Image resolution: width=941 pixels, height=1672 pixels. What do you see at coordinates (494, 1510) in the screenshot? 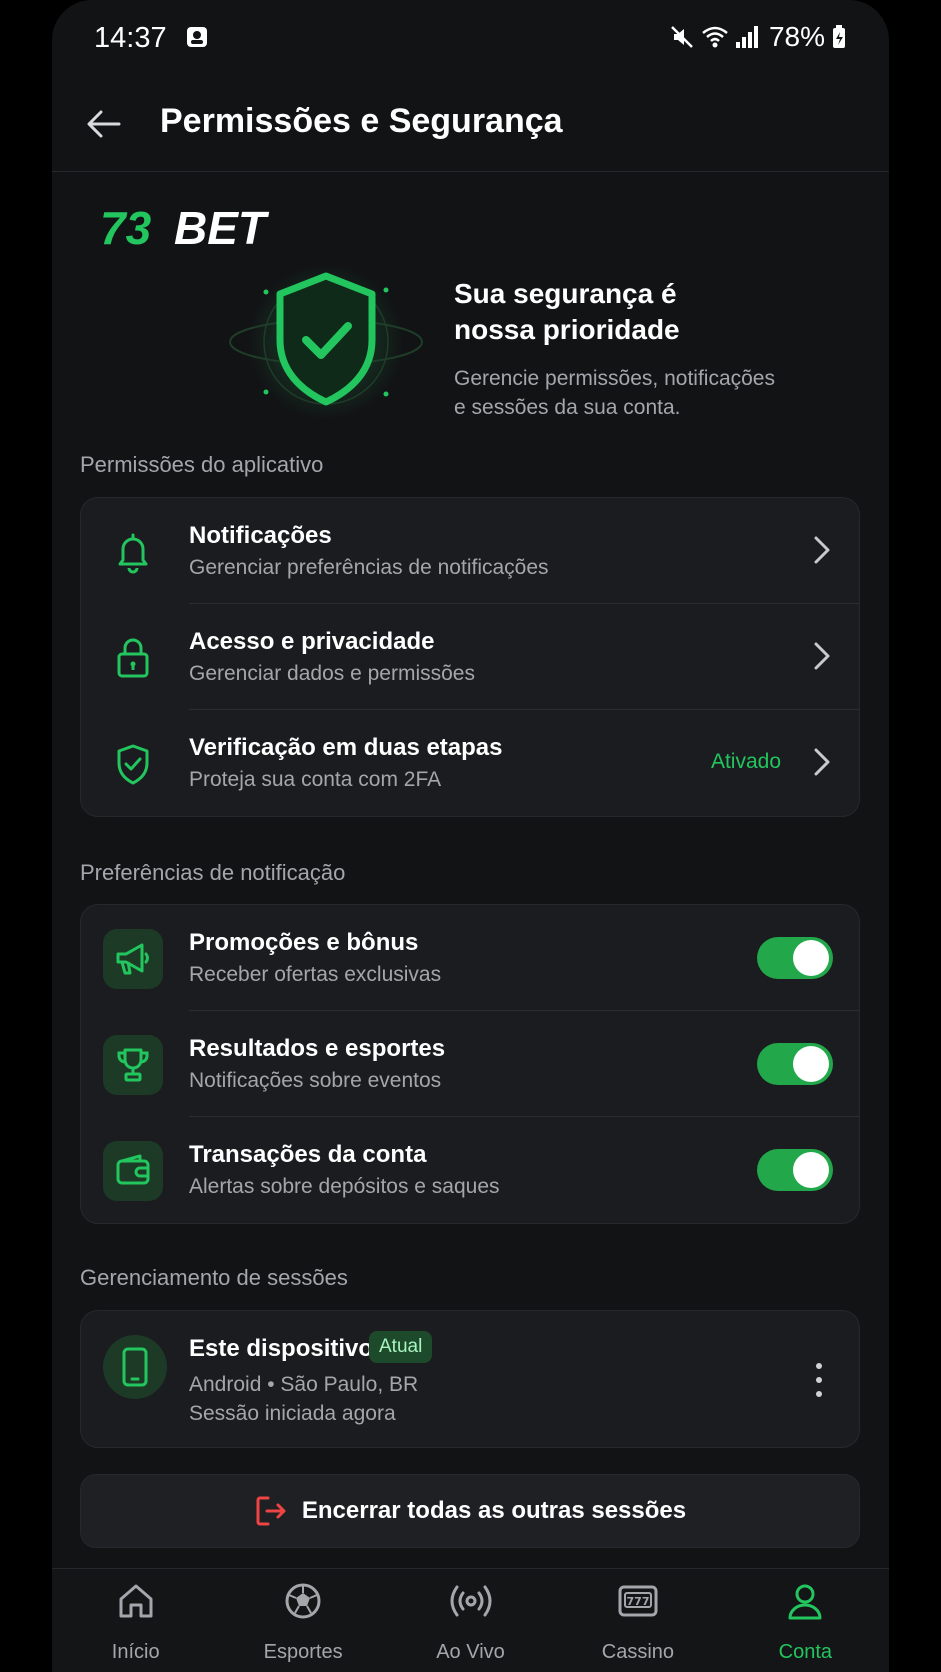
I see `end-other-sessions-label: Encerrar todas as outras sessões` at bounding box center [494, 1510].